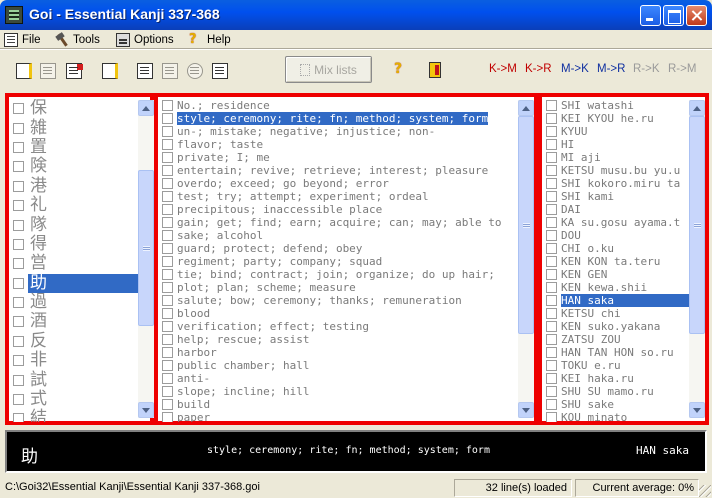 The height and width of the screenshot is (498, 712). Describe the element at coordinates (342, 352) in the screenshot. I see `list-item: harbor` at that location.